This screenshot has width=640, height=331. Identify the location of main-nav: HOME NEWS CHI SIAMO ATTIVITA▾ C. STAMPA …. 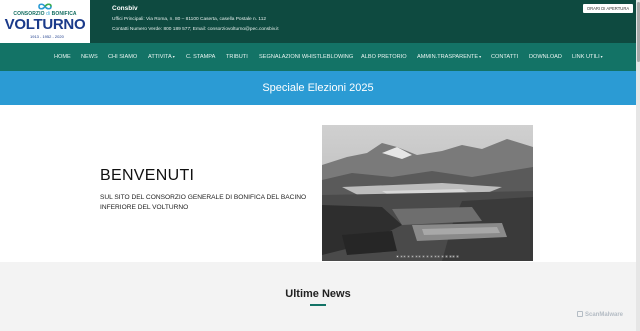
(318, 57).